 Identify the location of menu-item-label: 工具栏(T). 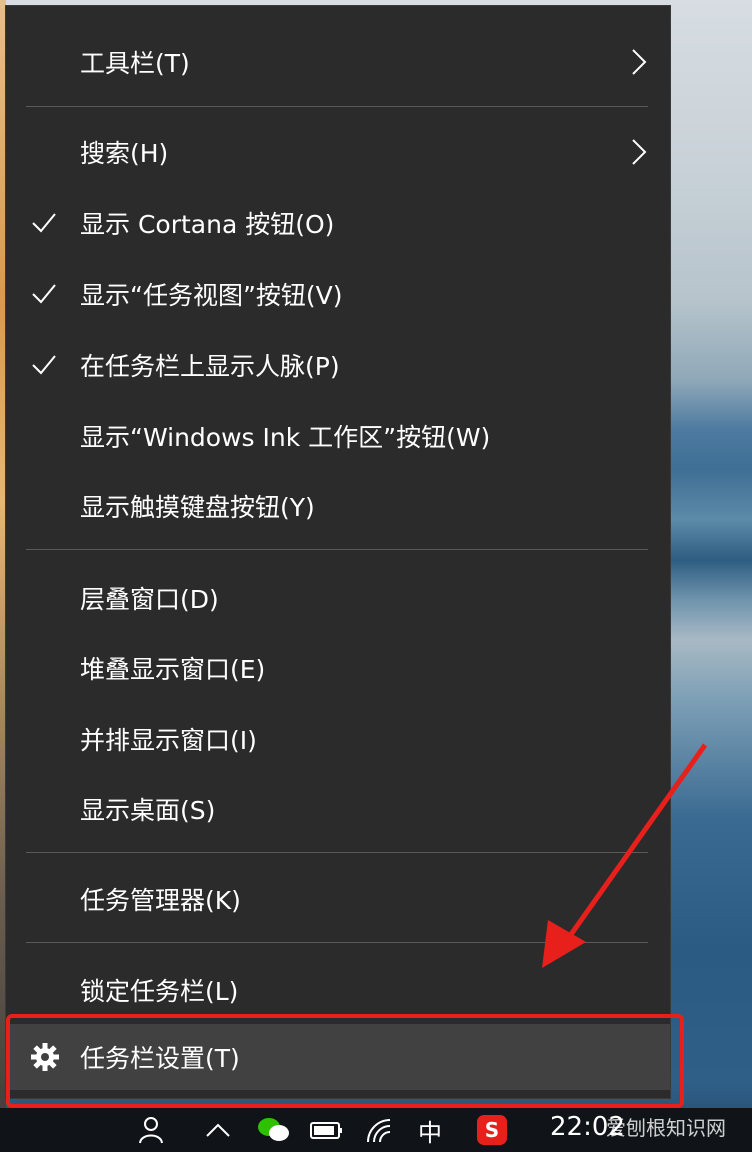
(135, 63).